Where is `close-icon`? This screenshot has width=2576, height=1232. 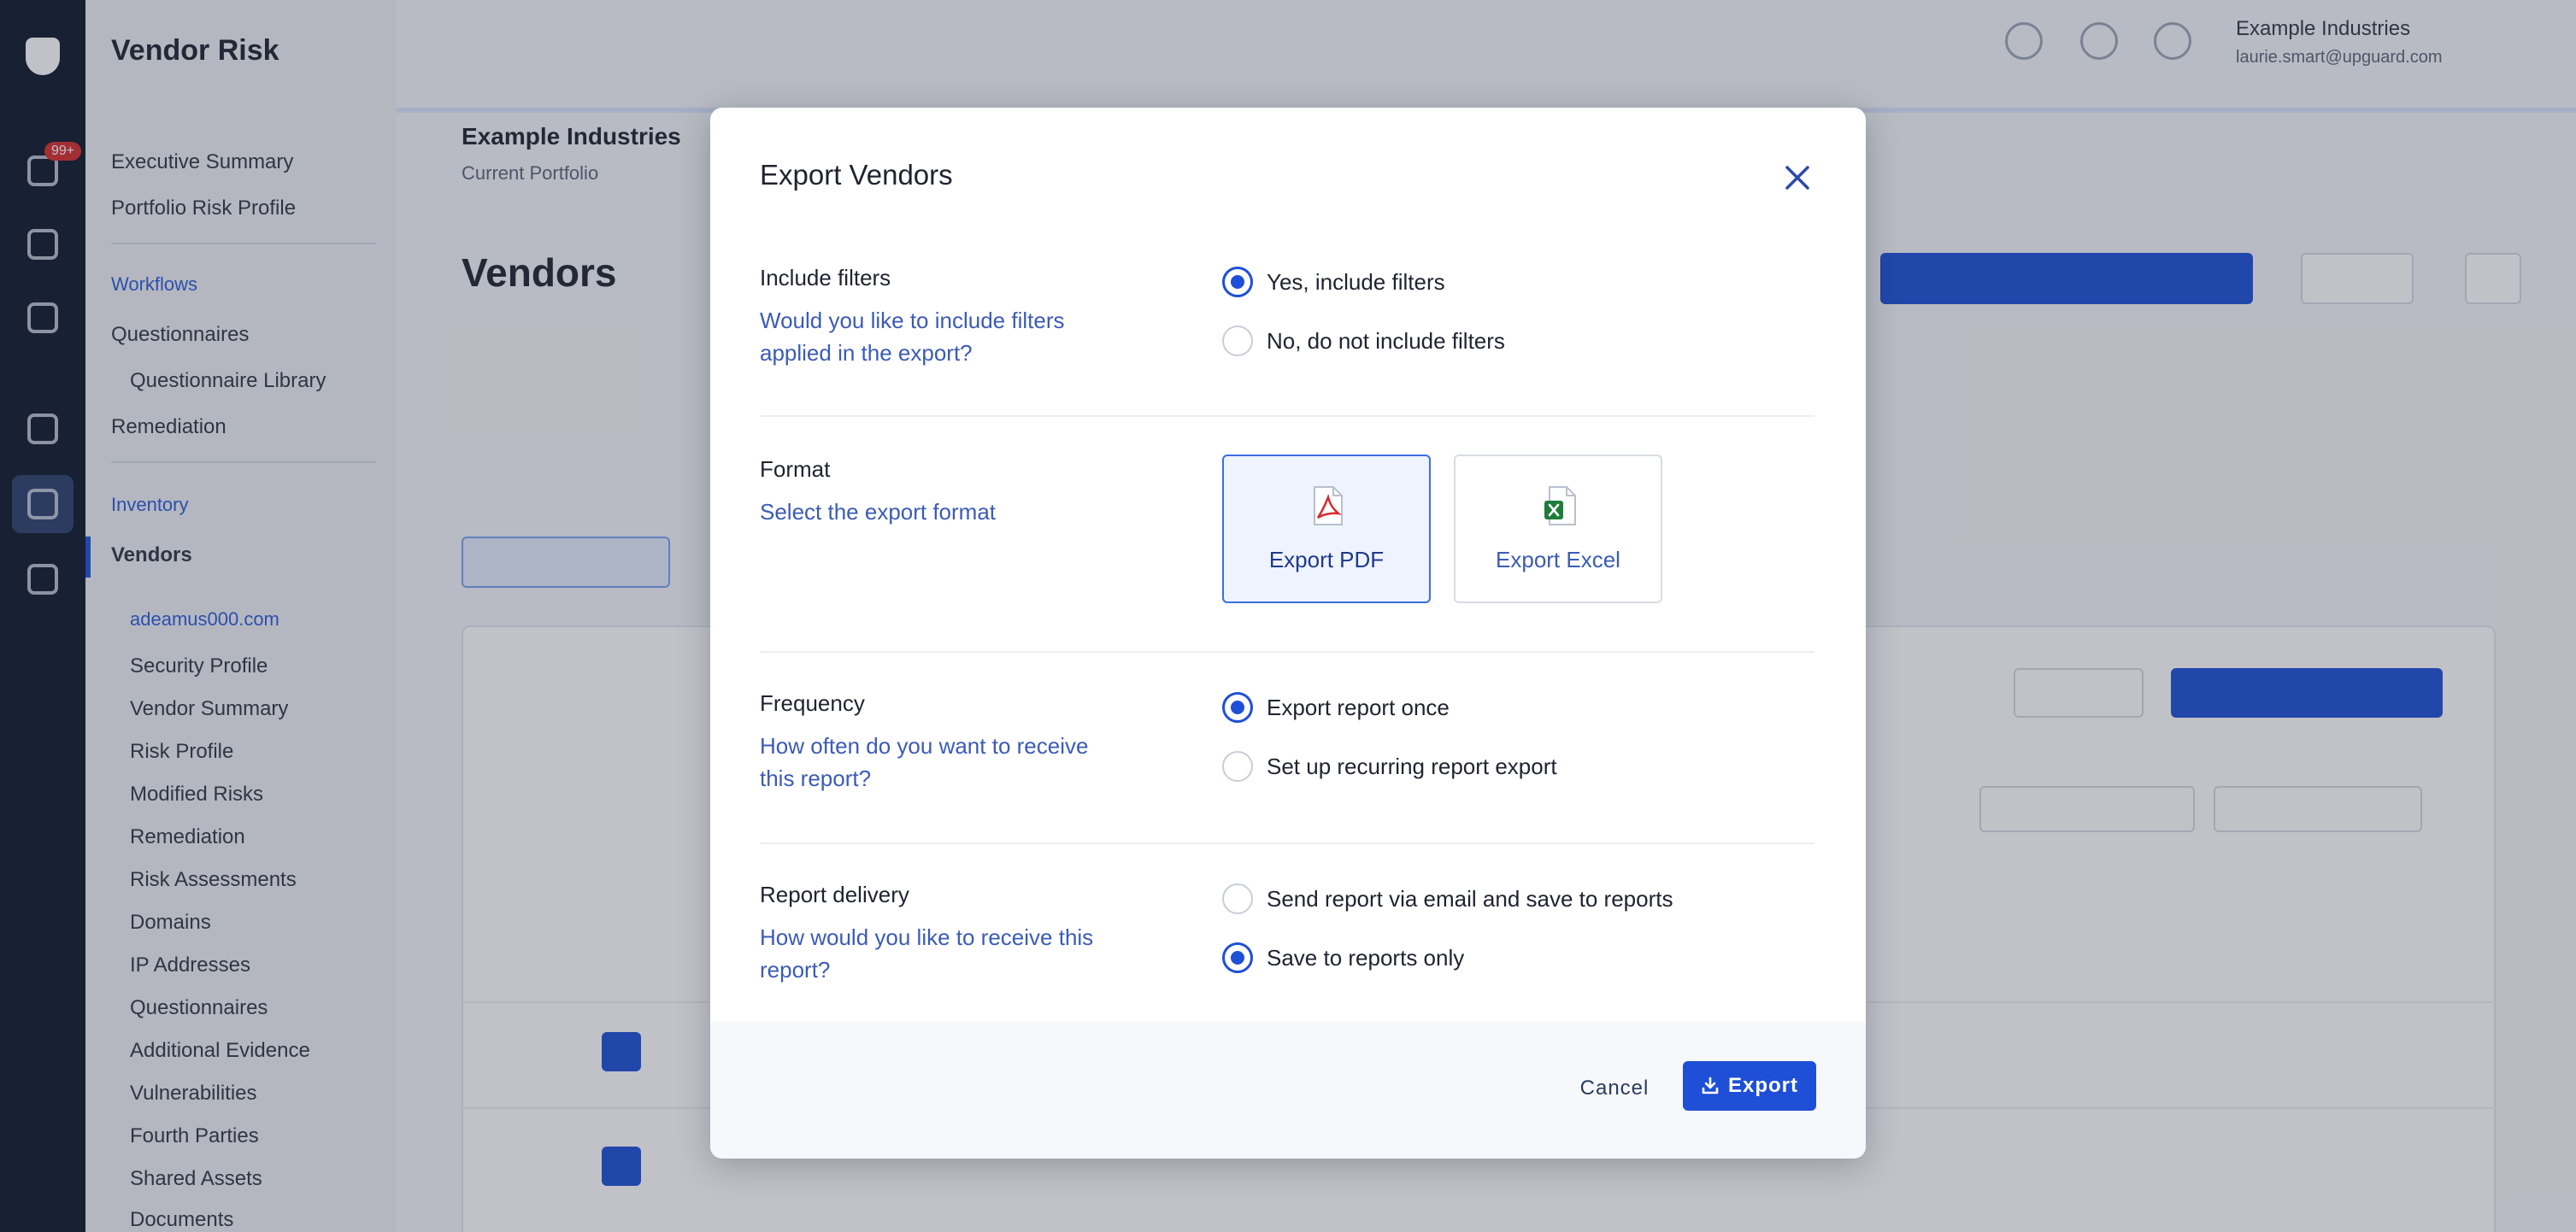 close-icon is located at coordinates (1797, 178).